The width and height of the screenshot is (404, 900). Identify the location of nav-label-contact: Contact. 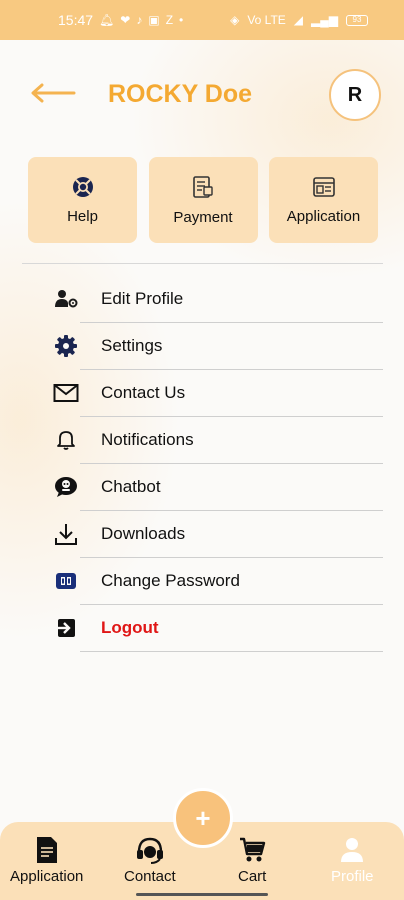
(150, 876).